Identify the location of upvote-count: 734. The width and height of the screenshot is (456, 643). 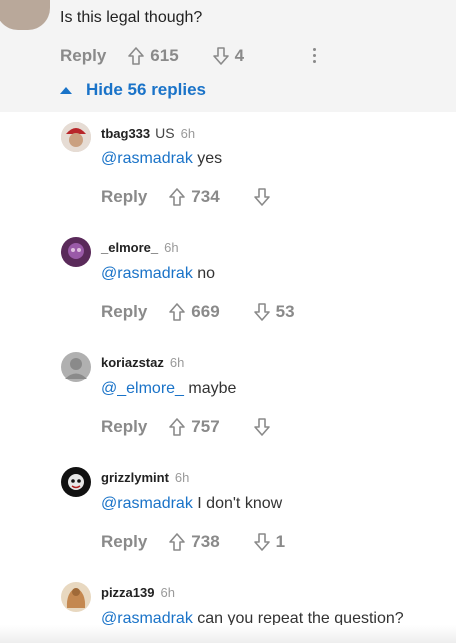
(205, 196).